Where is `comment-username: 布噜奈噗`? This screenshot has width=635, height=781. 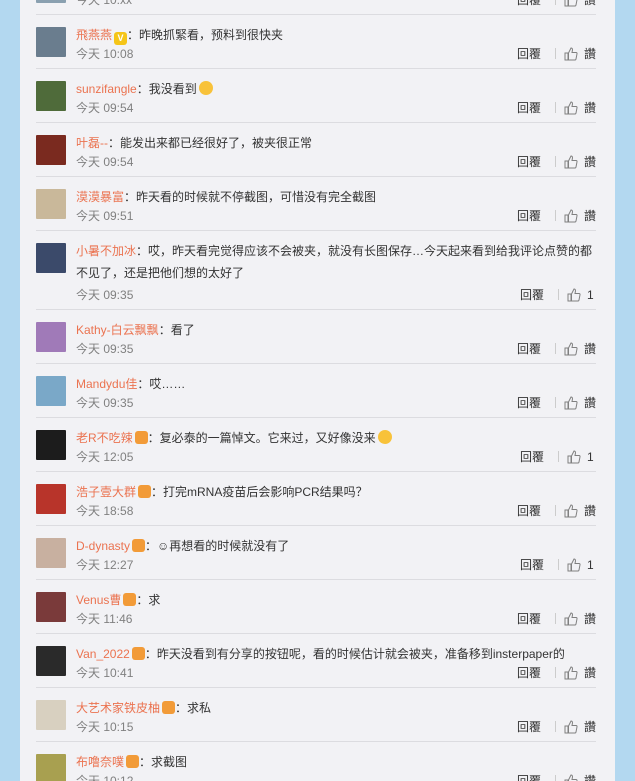
comment-username: 布噜奈噗 is located at coordinates (100, 762).